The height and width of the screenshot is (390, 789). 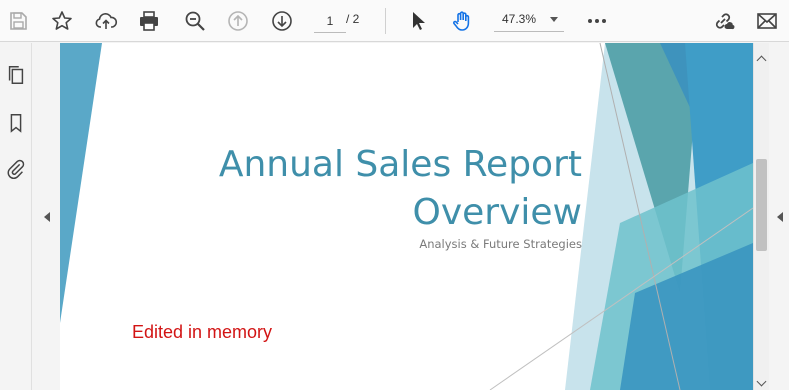 I want to click on more-options-icon, so click(x=597, y=21).